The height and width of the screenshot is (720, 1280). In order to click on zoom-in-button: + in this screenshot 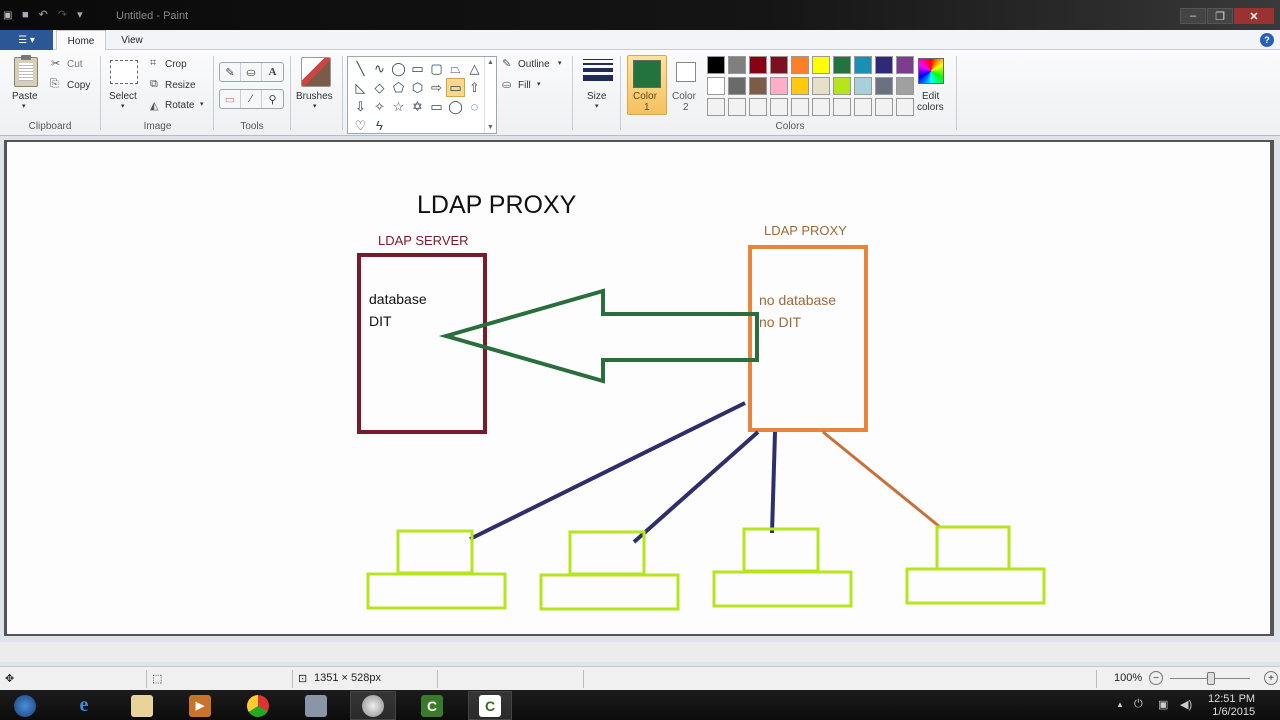, I will do `click(1271, 678)`.